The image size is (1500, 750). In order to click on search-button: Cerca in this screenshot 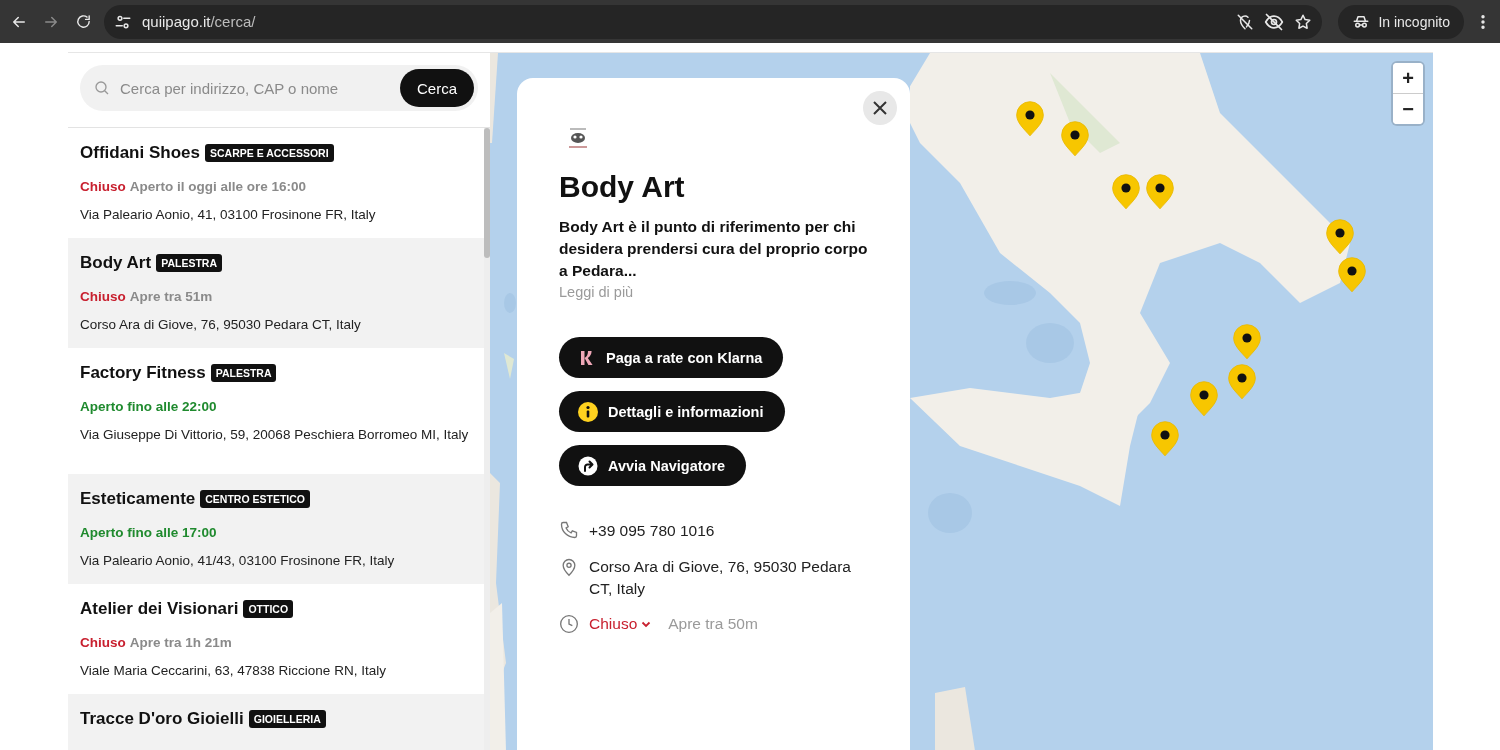, I will do `click(437, 88)`.